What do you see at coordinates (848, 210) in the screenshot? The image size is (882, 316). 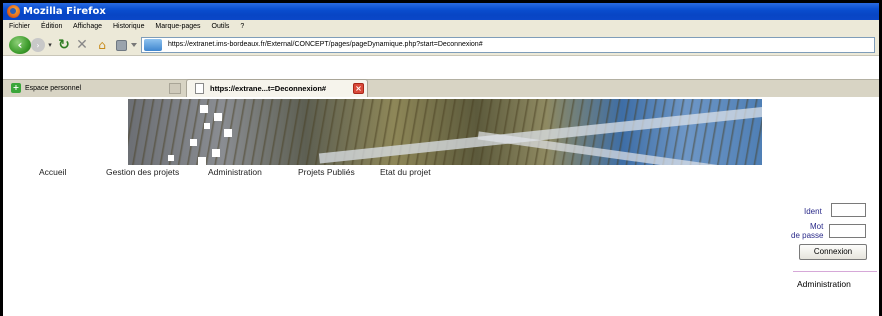 I see `ident-input` at bounding box center [848, 210].